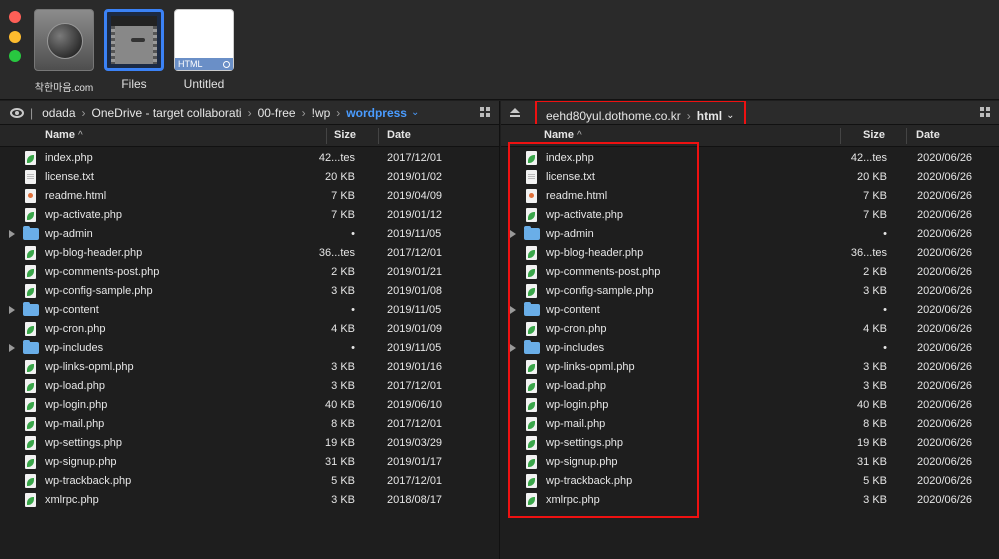 This screenshot has width=999, height=559. I want to click on file-row: index.php 42...tes 2020/06/26, so click(750, 158).